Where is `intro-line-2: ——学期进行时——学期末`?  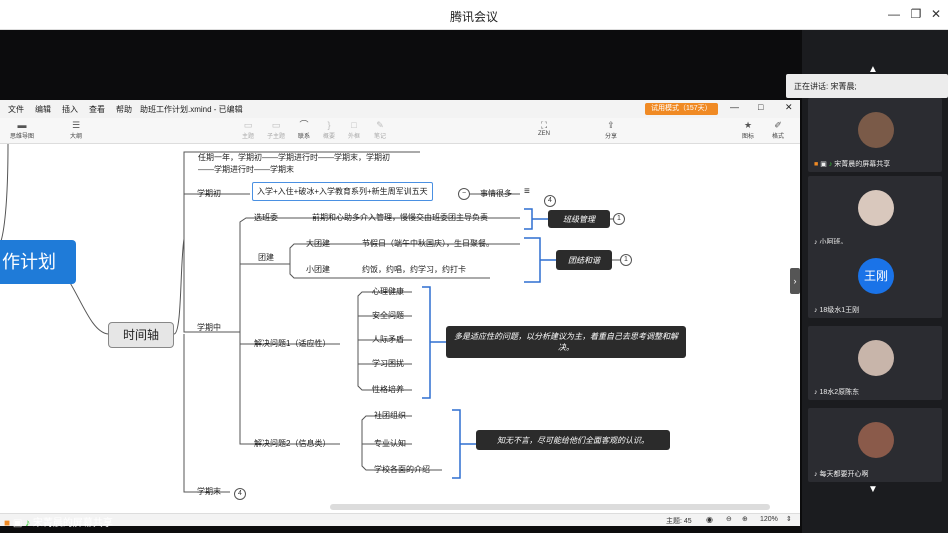
intro-line-2: ——学期进行时——学期末 is located at coordinates (246, 169).